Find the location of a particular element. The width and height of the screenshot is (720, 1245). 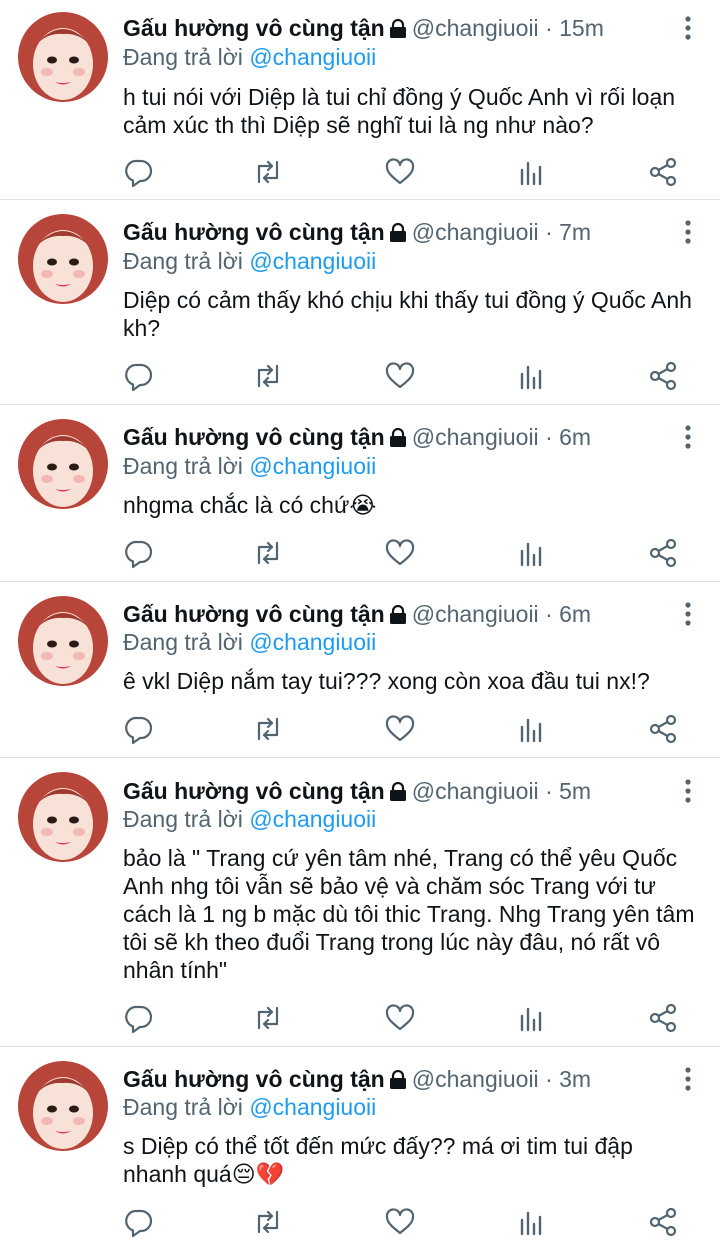

tweet-text: nhgma chắc là có chứ😭 is located at coordinates (250, 505).